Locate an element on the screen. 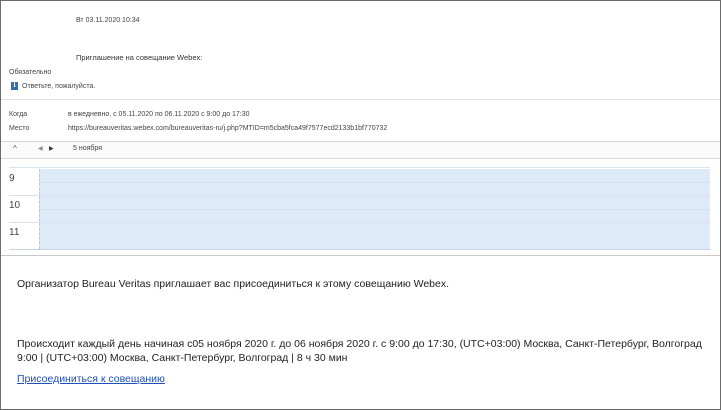 Image resolution: width=721 pixels, height=410 pixels. hour-label: 9 is located at coordinates (12, 178).